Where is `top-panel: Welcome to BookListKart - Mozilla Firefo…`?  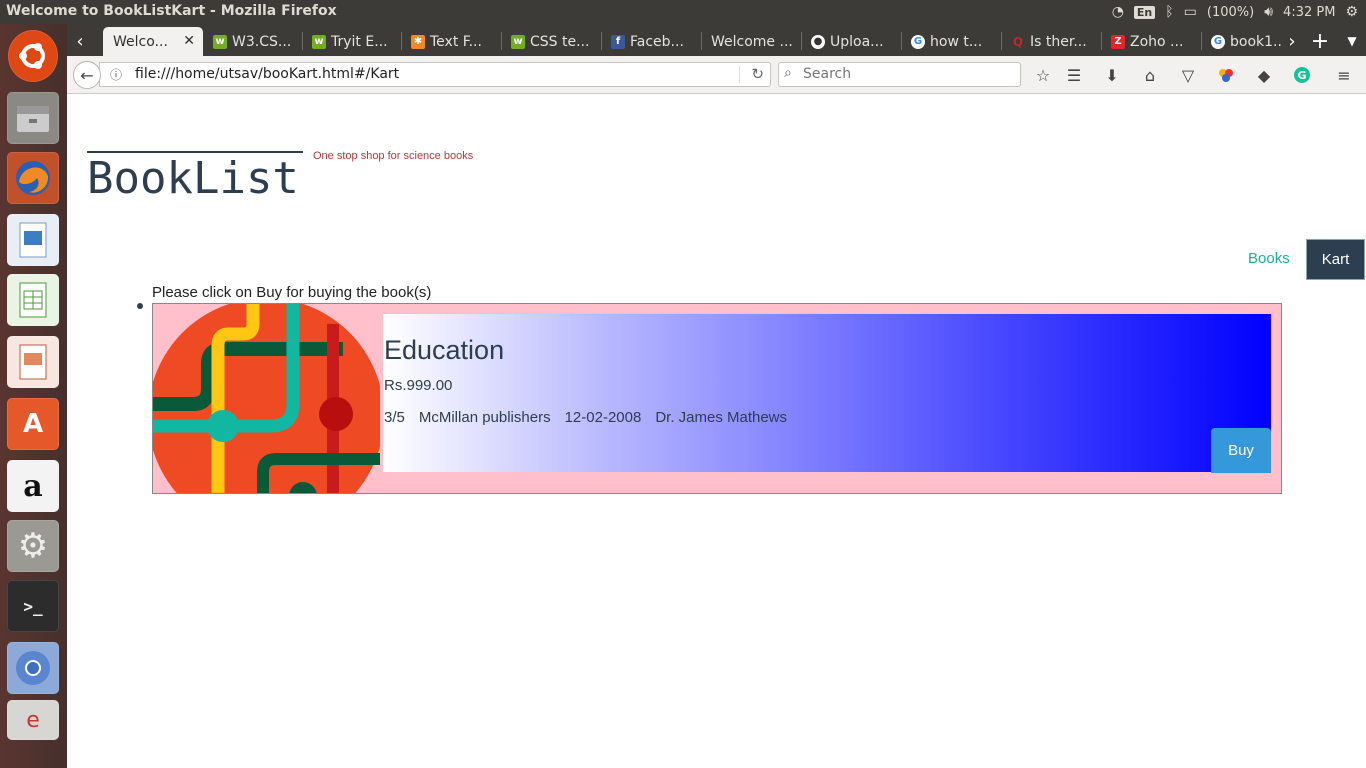
top-panel: Welcome to BookListKart - Mozilla Firefo… is located at coordinates (683, 12).